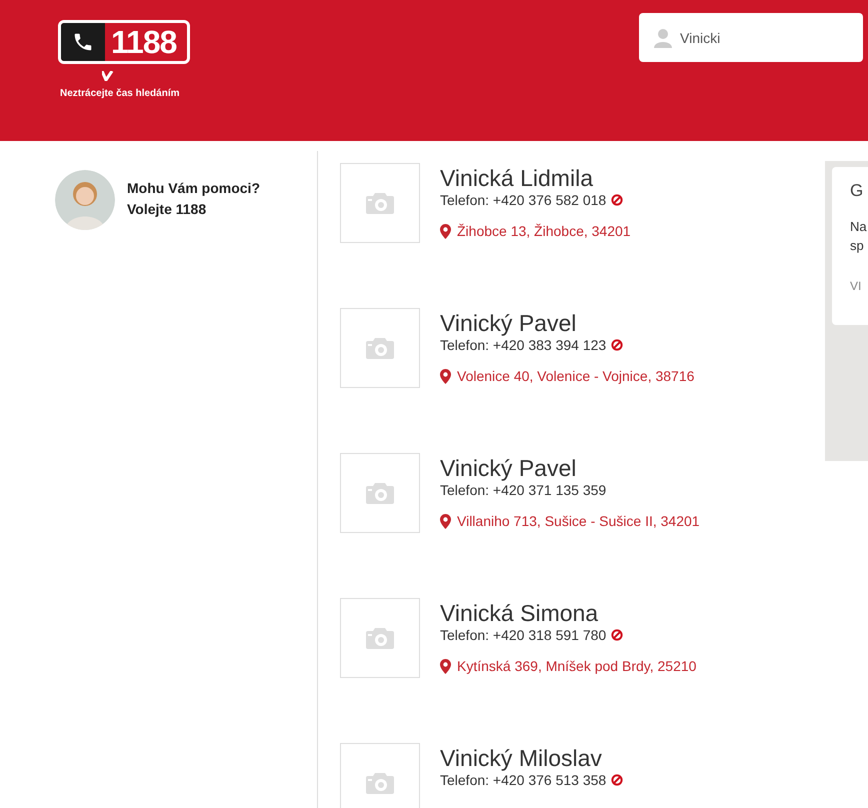 The height and width of the screenshot is (808, 868). What do you see at coordinates (568, 613) in the screenshot?
I see `result-name: Vinická Simona` at bounding box center [568, 613].